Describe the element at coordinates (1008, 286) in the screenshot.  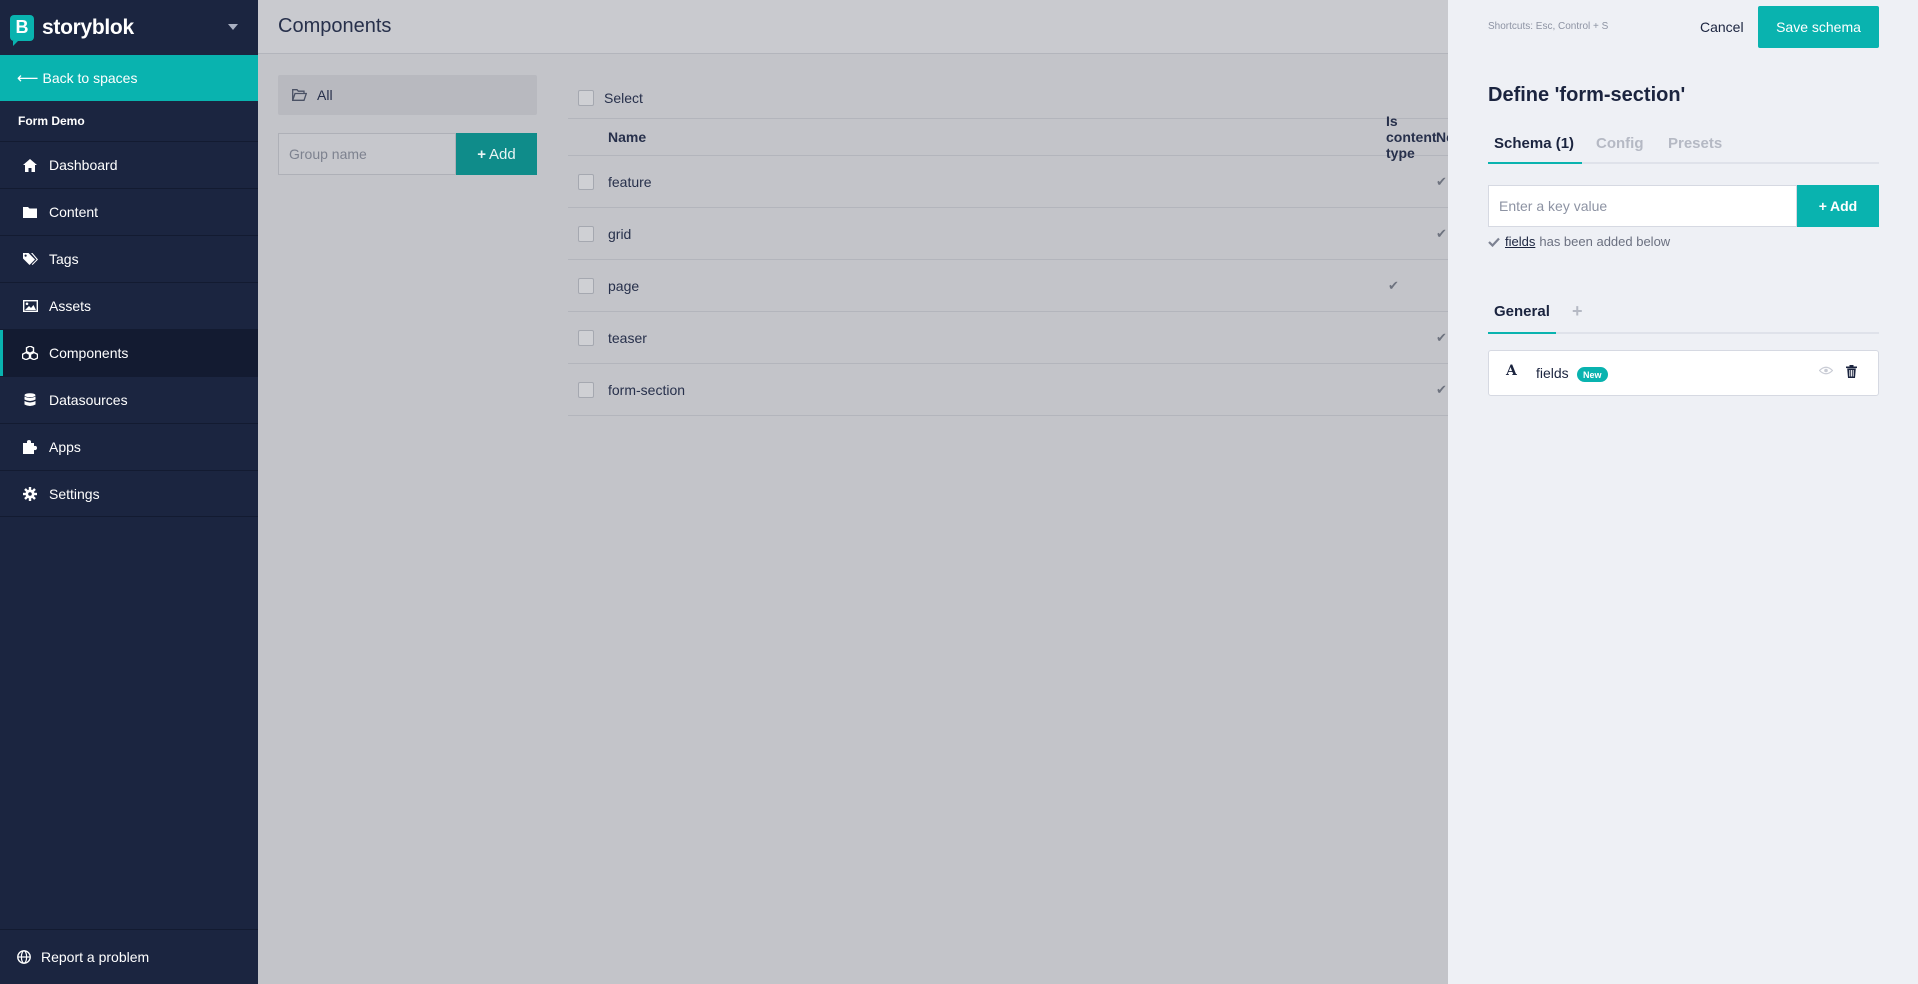
I see `table-row: page ✔` at that location.